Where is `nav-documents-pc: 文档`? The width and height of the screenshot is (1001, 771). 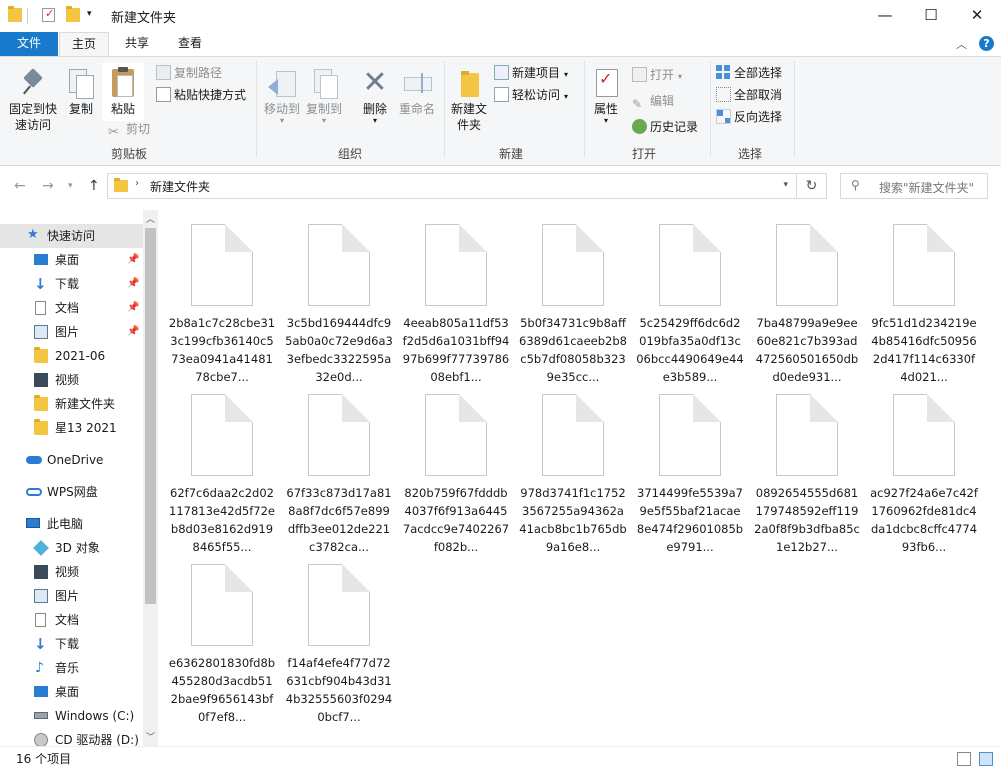 nav-documents-pc: 文档 is located at coordinates (71, 620).